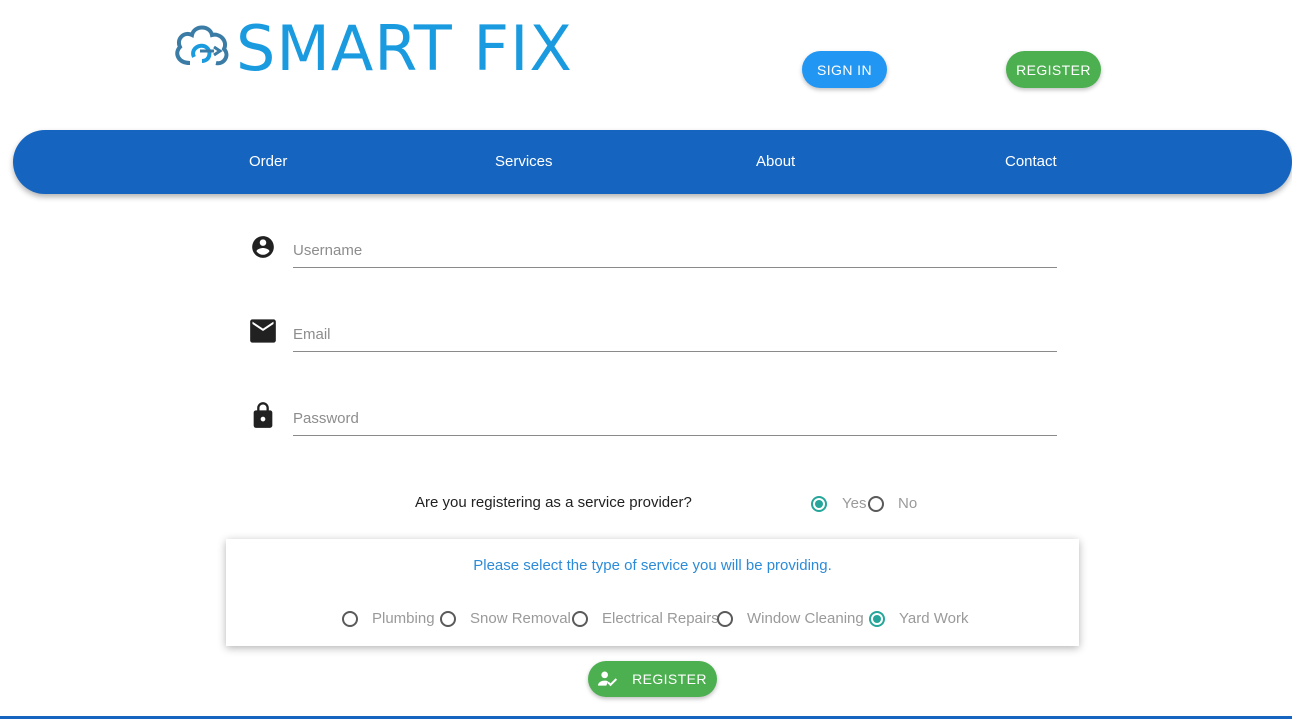  What do you see at coordinates (725, 619) in the screenshot?
I see `service-window-cleaning-radio` at bounding box center [725, 619].